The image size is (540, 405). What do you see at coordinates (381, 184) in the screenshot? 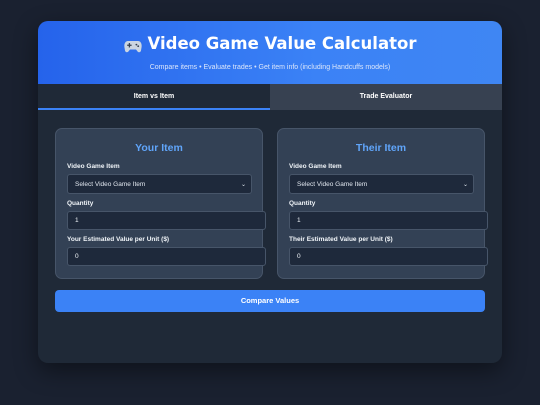
I see `their-item-select: Select Video Game Item ⌄` at bounding box center [381, 184].